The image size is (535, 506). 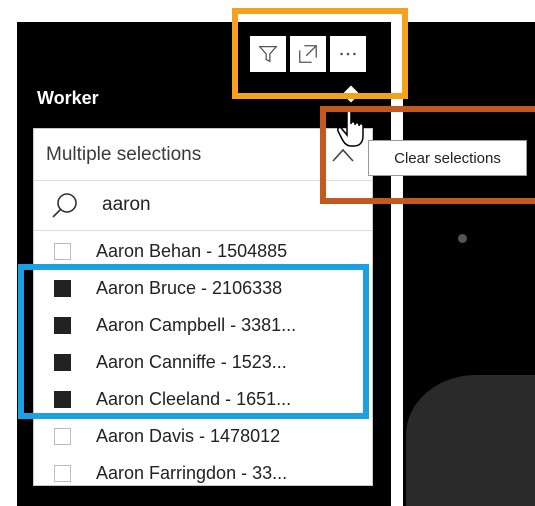 What do you see at coordinates (68, 98) in the screenshot?
I see `slicer-title: Worker` at bounding box center [68, 98].